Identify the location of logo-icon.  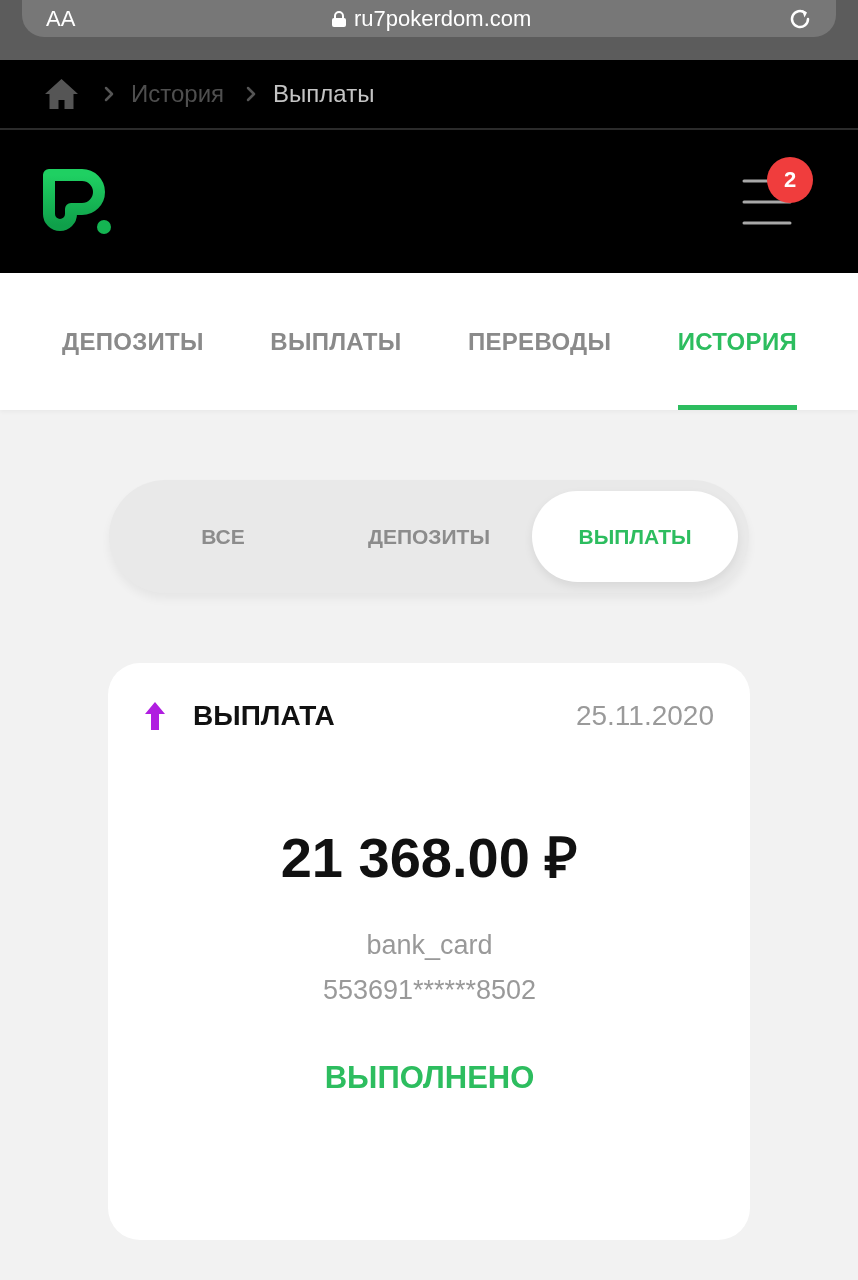
(77, 201).